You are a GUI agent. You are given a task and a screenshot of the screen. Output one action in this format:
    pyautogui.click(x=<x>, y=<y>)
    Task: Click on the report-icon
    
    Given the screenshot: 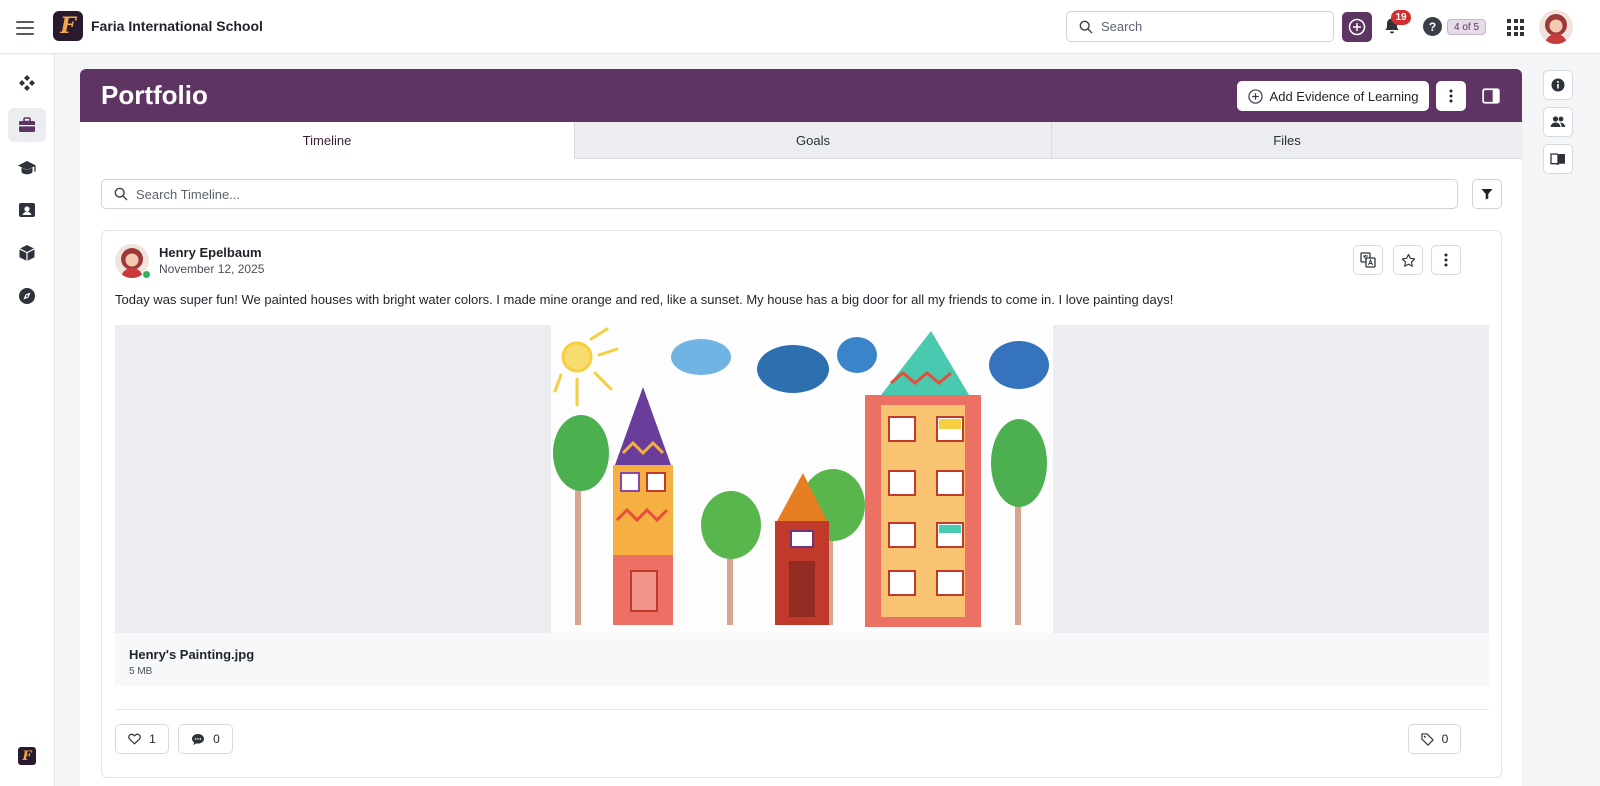 What is the action you would take?
    pyautogui.click(x=27, y=210)
    